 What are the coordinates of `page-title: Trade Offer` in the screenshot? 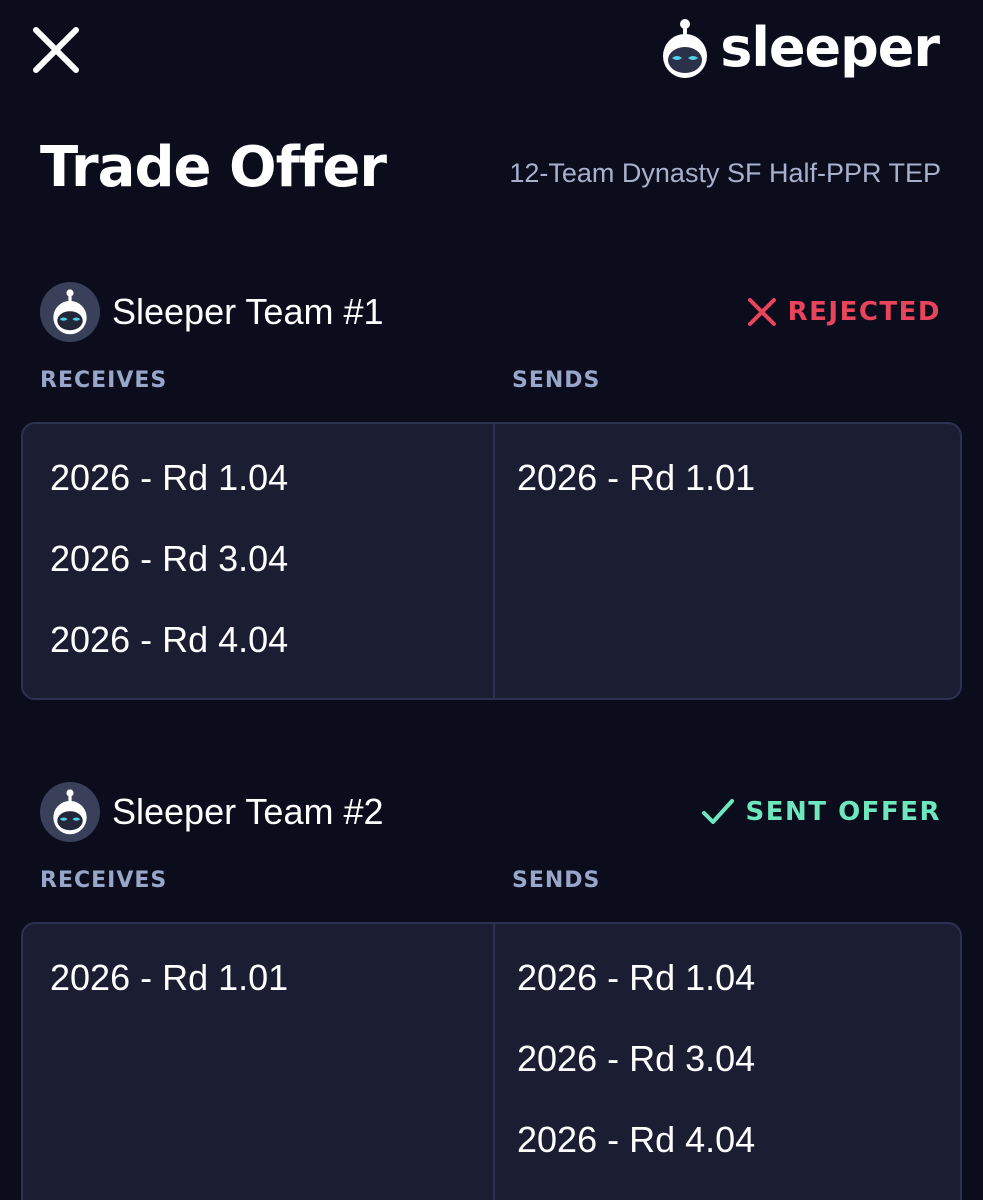 It's located at (213, 167).